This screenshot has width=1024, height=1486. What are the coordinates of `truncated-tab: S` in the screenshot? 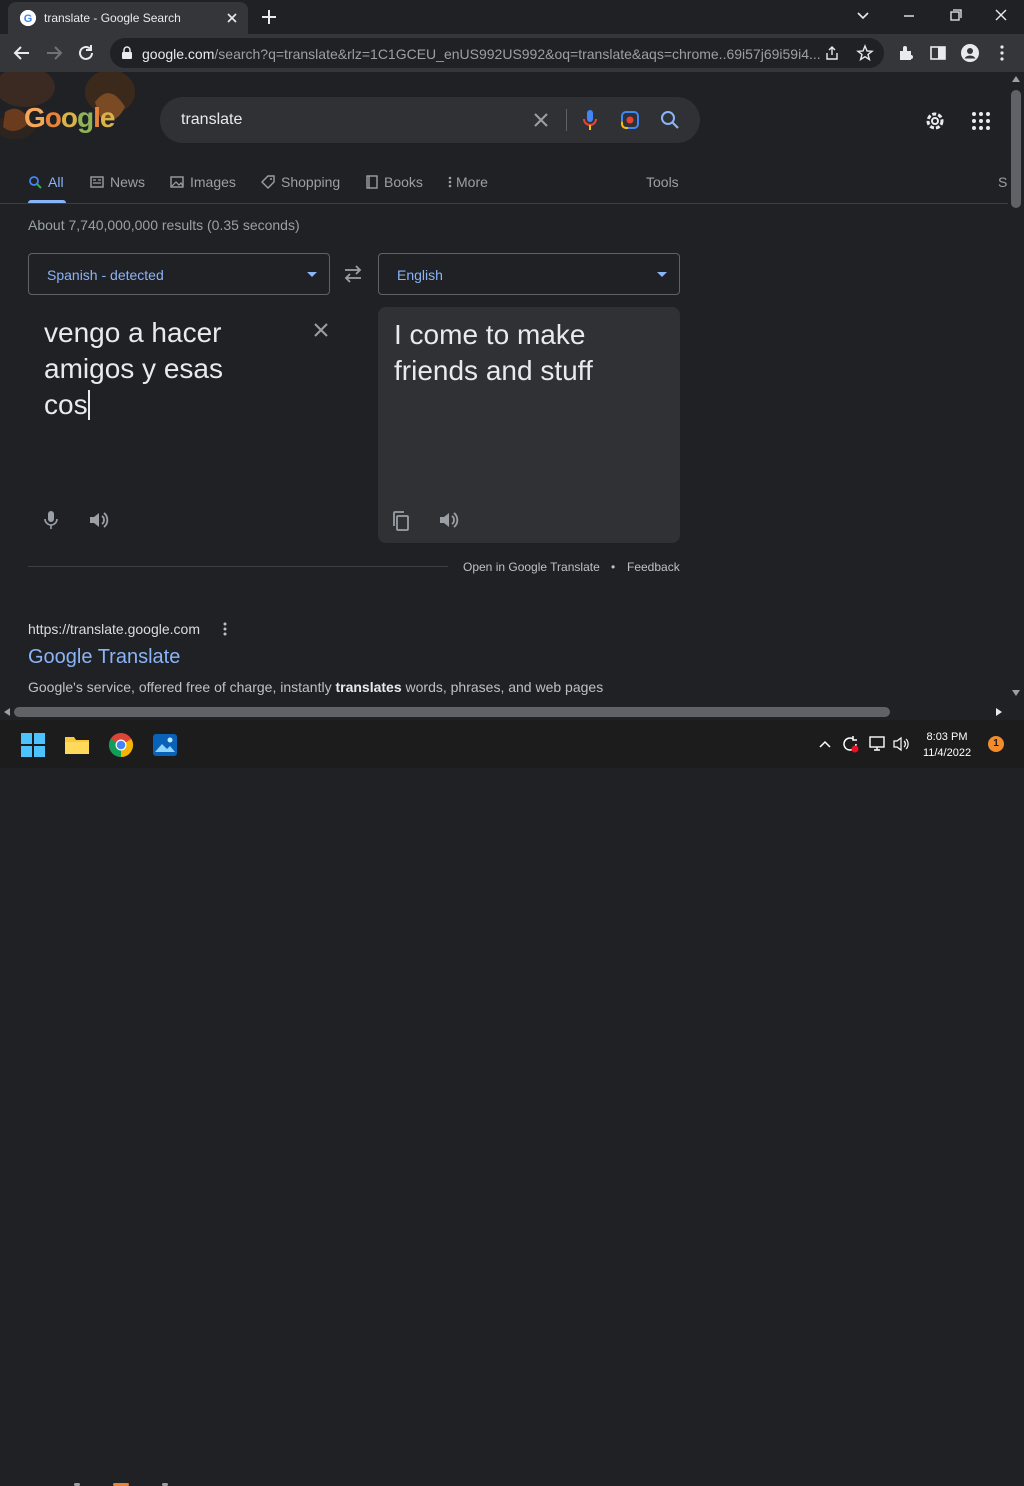 It's located at (1002, 182).